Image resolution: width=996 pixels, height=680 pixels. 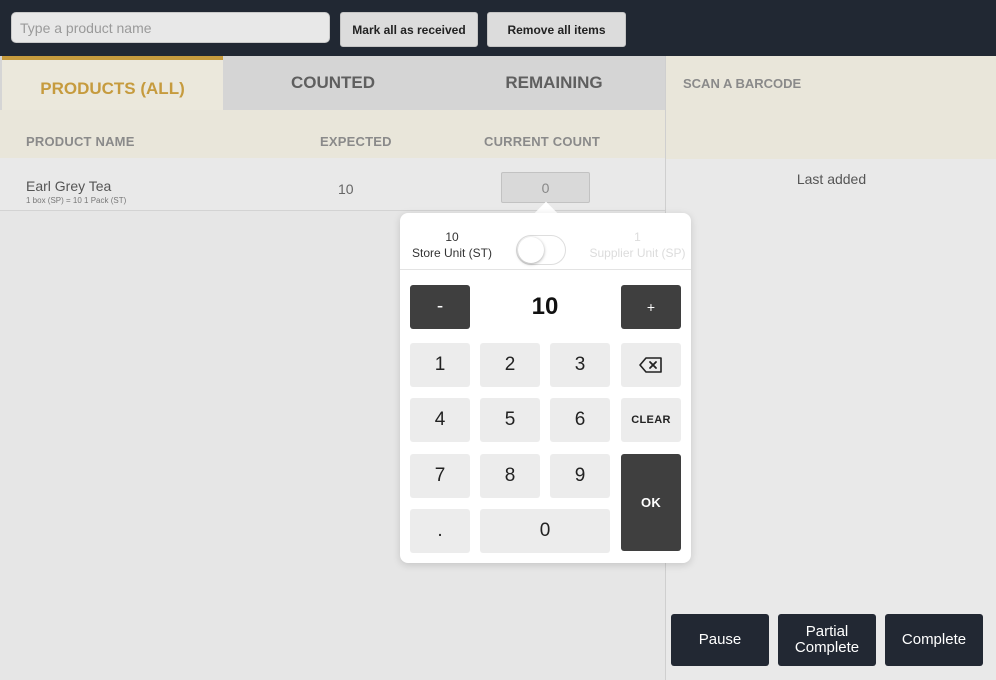 What do you see at coordinates (556, 29) in the screenshot?
I see `remove-all-items-button: Remove all items` at bounding box center [556, 29].